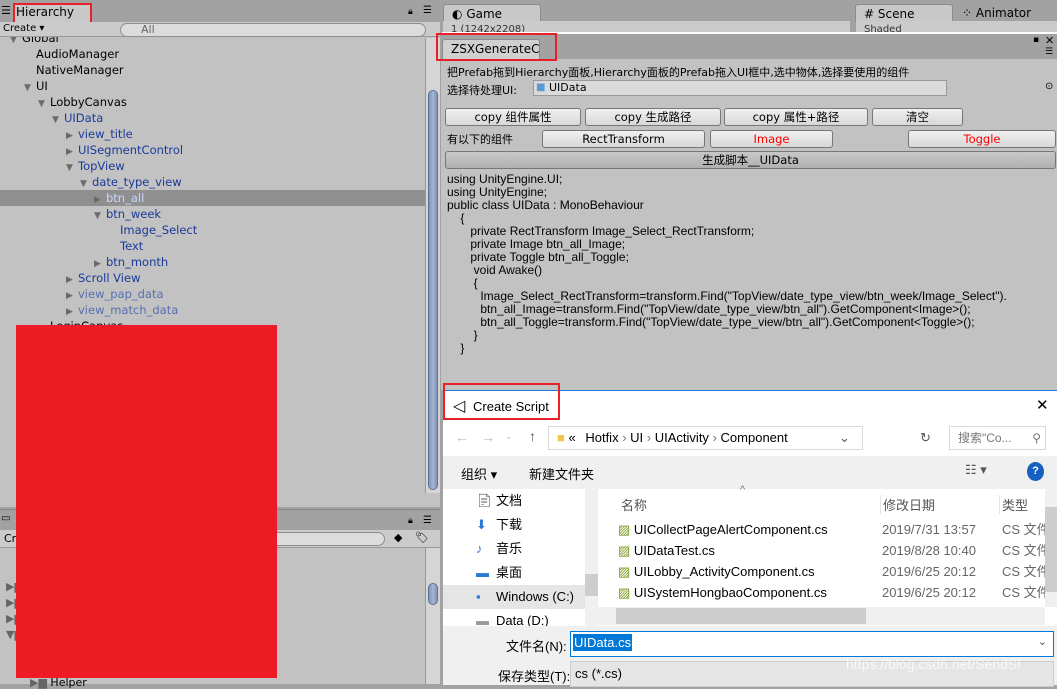 The image size is (1057, 689). What do you see at coordinates (682, 437) in the screenshot?
I see `breadcrumb-uiactivity: UIActivity` at bounding box center [682, 437].